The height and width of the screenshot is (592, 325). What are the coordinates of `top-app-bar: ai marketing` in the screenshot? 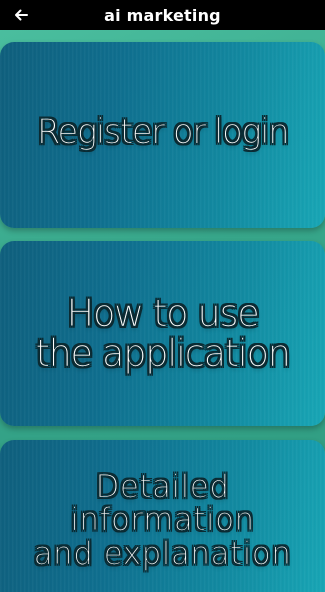 It's located at (162, 15).